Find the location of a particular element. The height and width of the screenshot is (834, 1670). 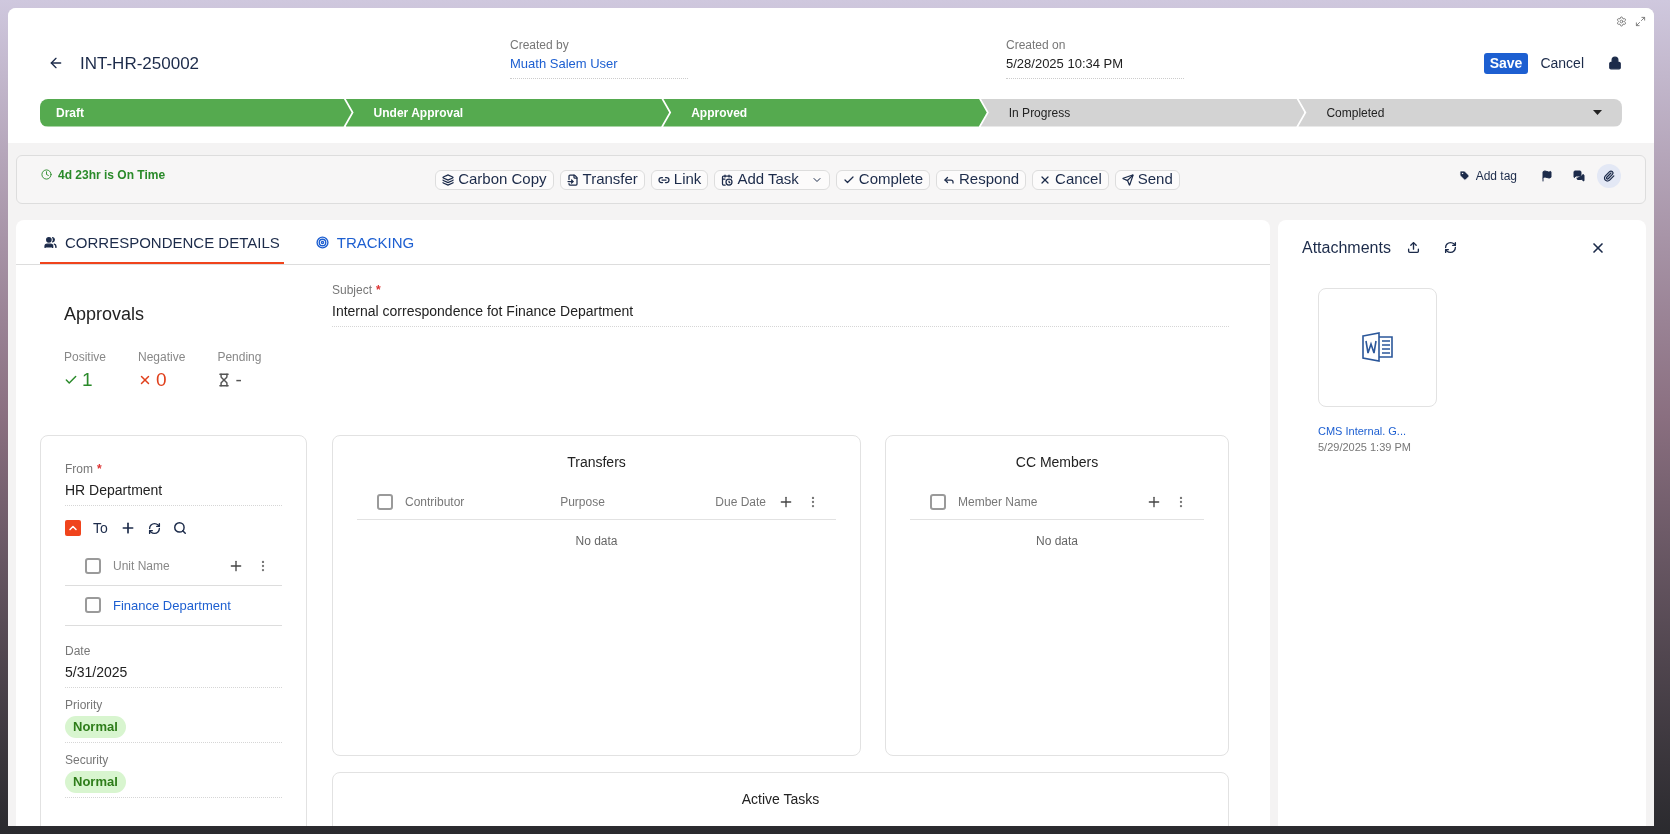

hourglass-icon is located at coordinates (224, 380).